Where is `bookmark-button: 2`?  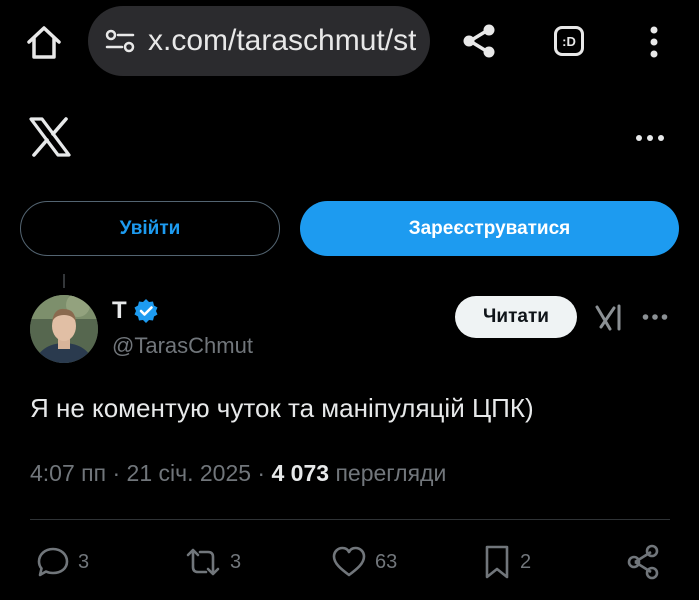 bookmark-button: 2 is located at coordinates (506, 562).